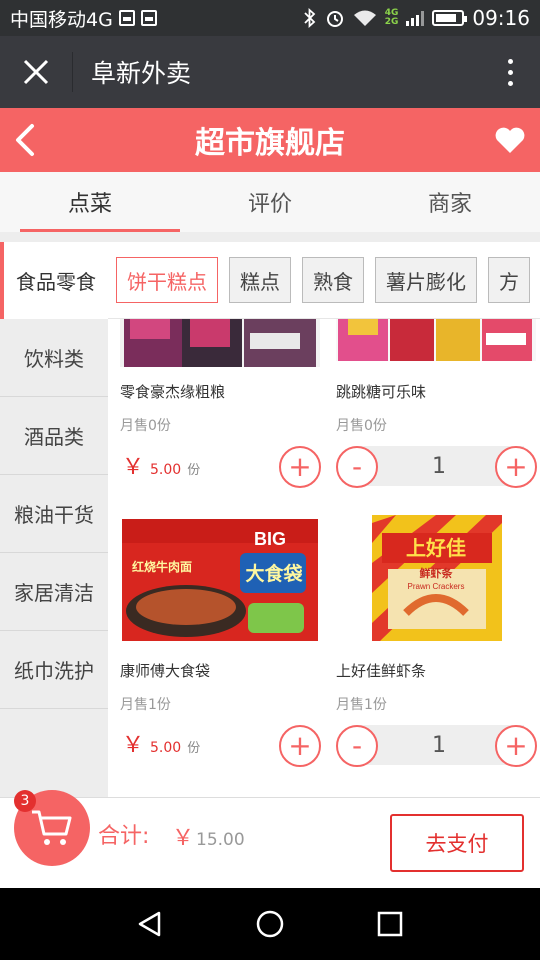  What do you see at coordinates (501, 18) in the screenshot?
I see `clock: 09:16` at bounding box center [501, 18].